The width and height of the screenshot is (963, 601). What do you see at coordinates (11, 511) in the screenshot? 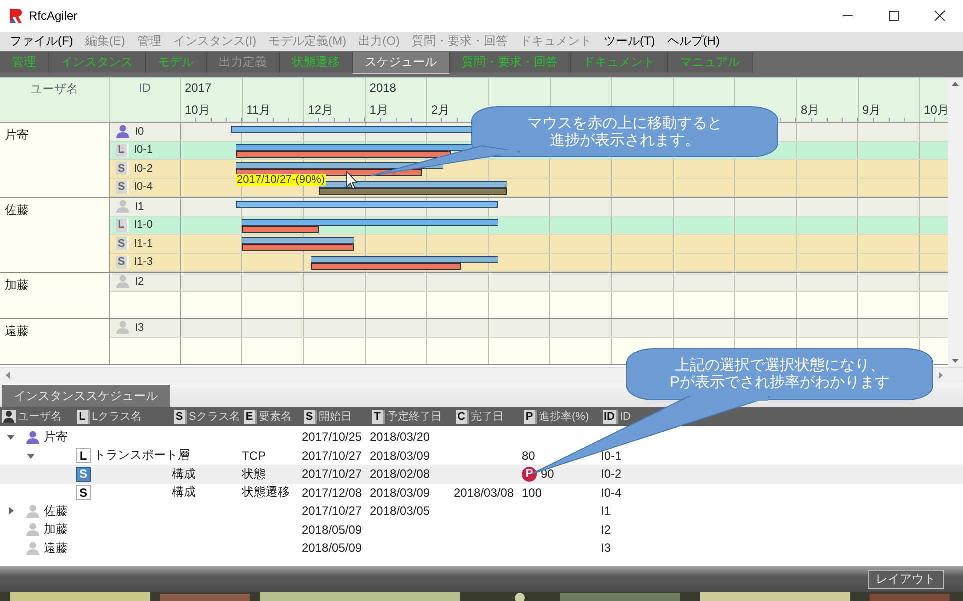
I see `expand-arrow-icon` at bounding box center [11, 511].